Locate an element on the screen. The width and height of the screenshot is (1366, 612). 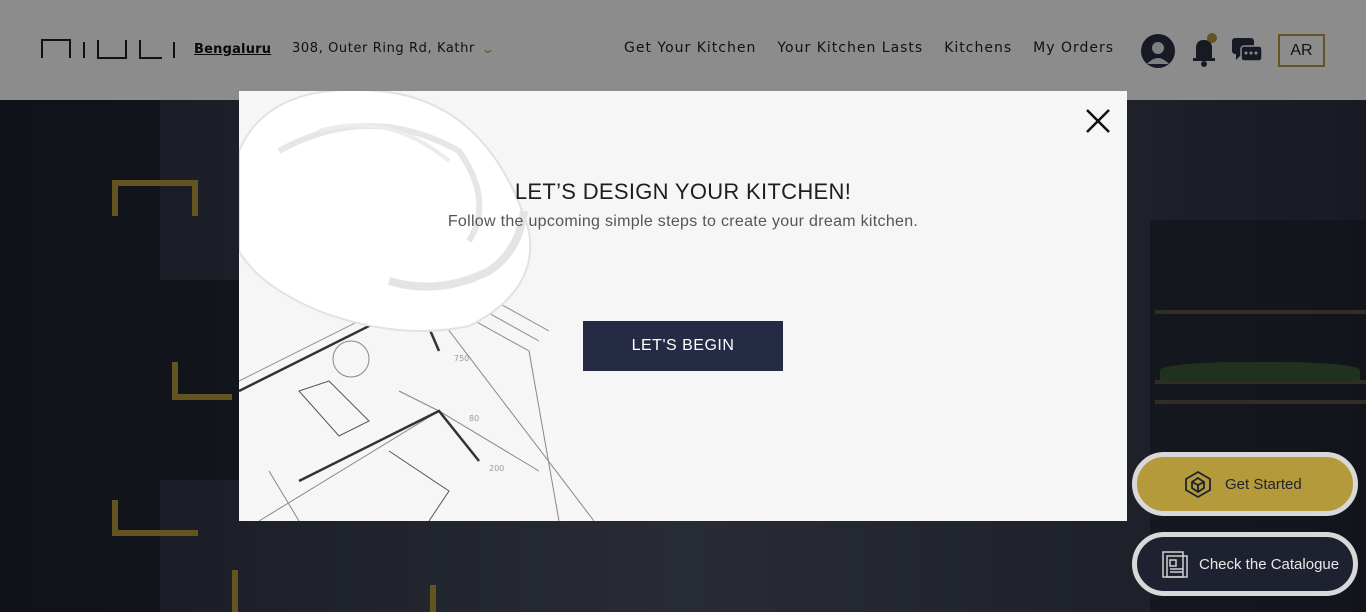
svg-text: 80 is located at coordinates (474, 418).